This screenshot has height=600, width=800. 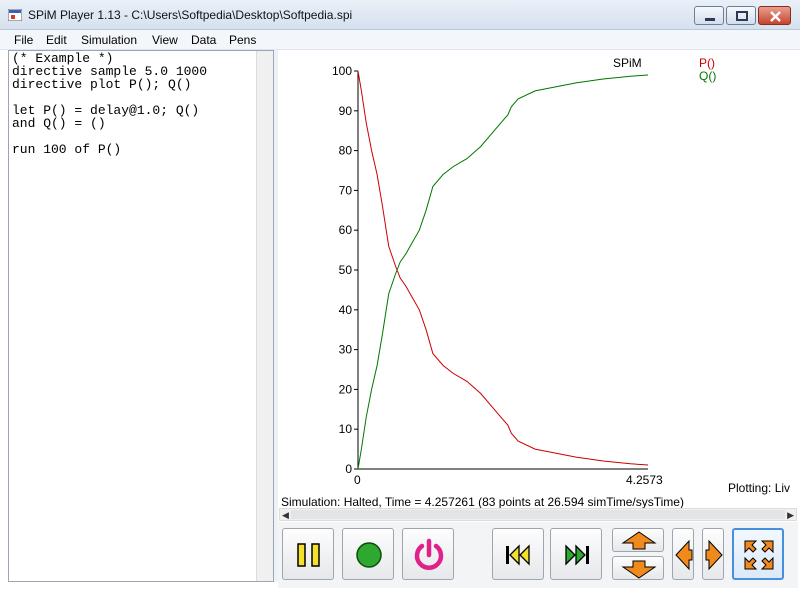 I want to click on app-icon, so click(x=15, y=15).